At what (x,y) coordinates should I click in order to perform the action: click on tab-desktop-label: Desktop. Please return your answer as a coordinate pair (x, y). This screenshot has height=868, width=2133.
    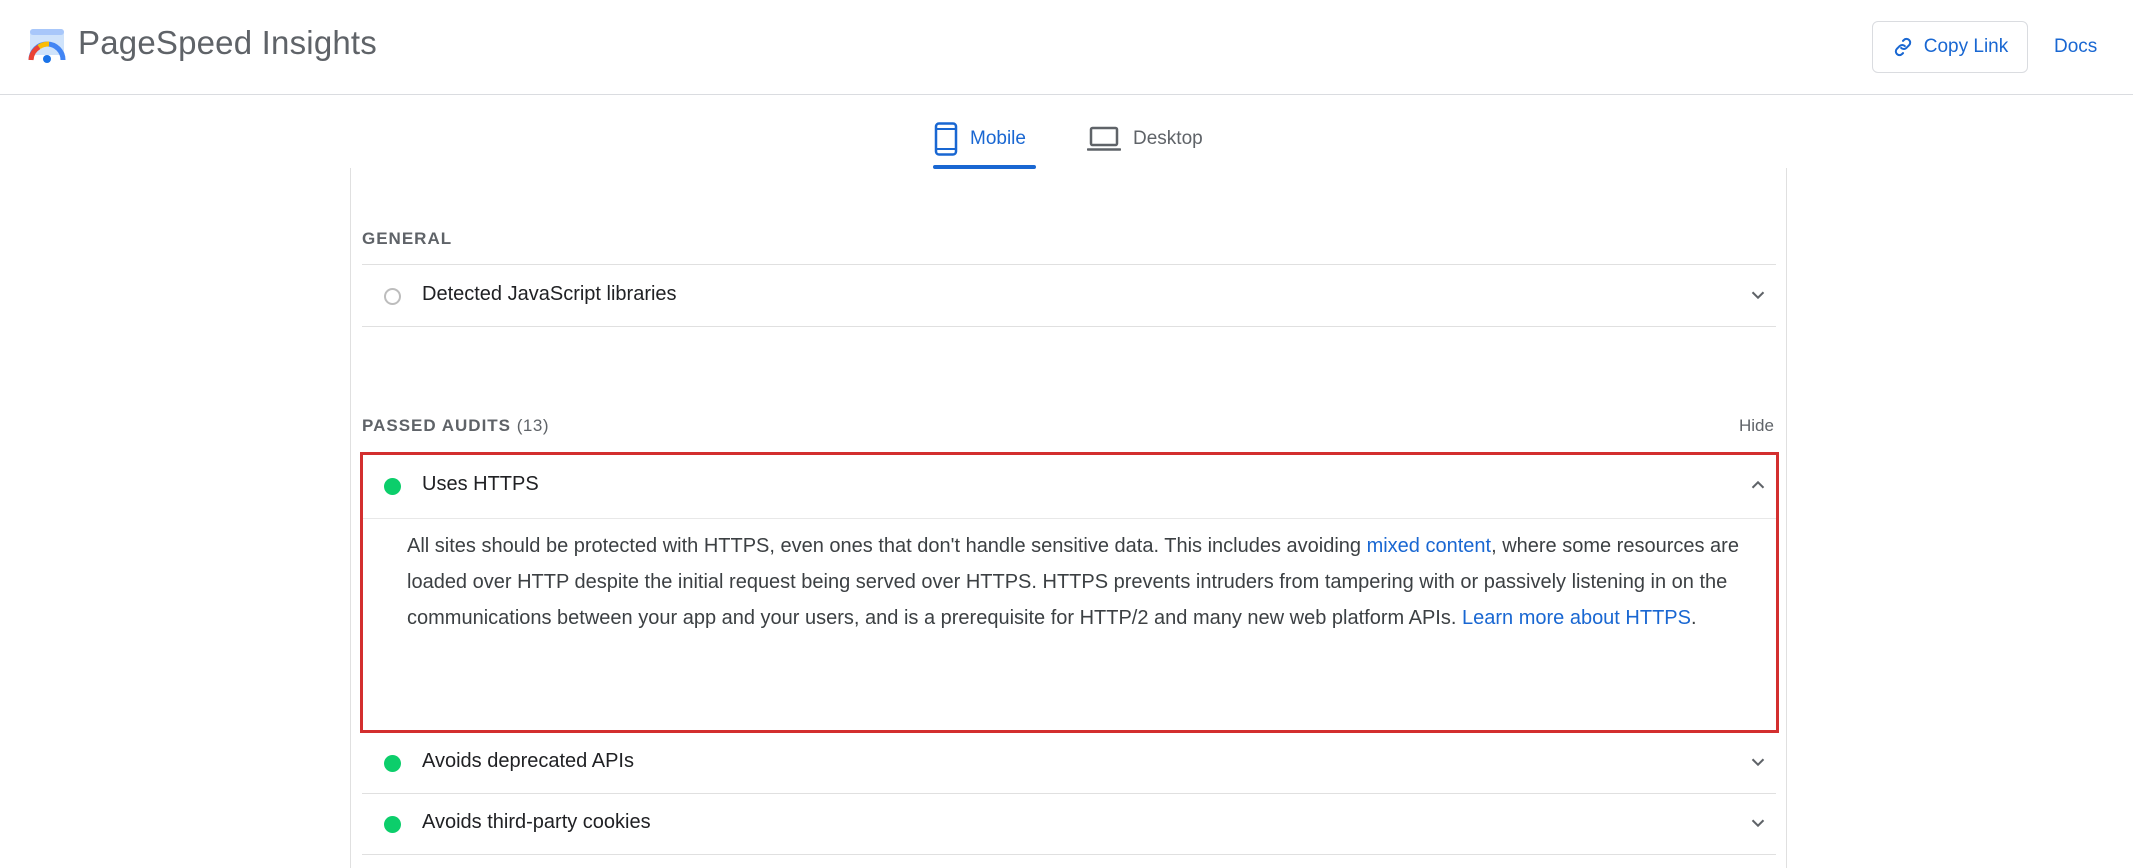
    Looking at the image, I should click on (1168, 138).